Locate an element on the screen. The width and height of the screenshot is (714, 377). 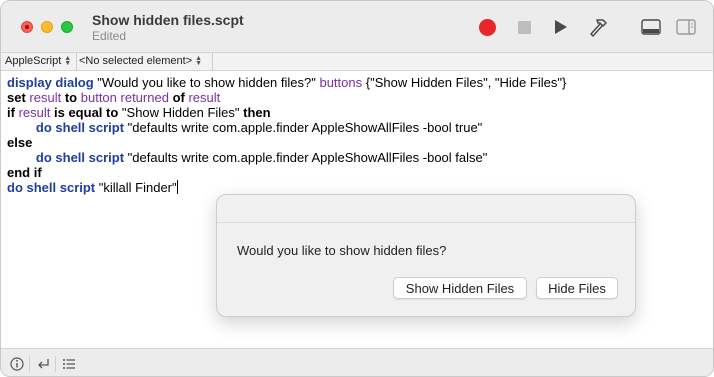
dialog-header is located at coordinates (426, 209).